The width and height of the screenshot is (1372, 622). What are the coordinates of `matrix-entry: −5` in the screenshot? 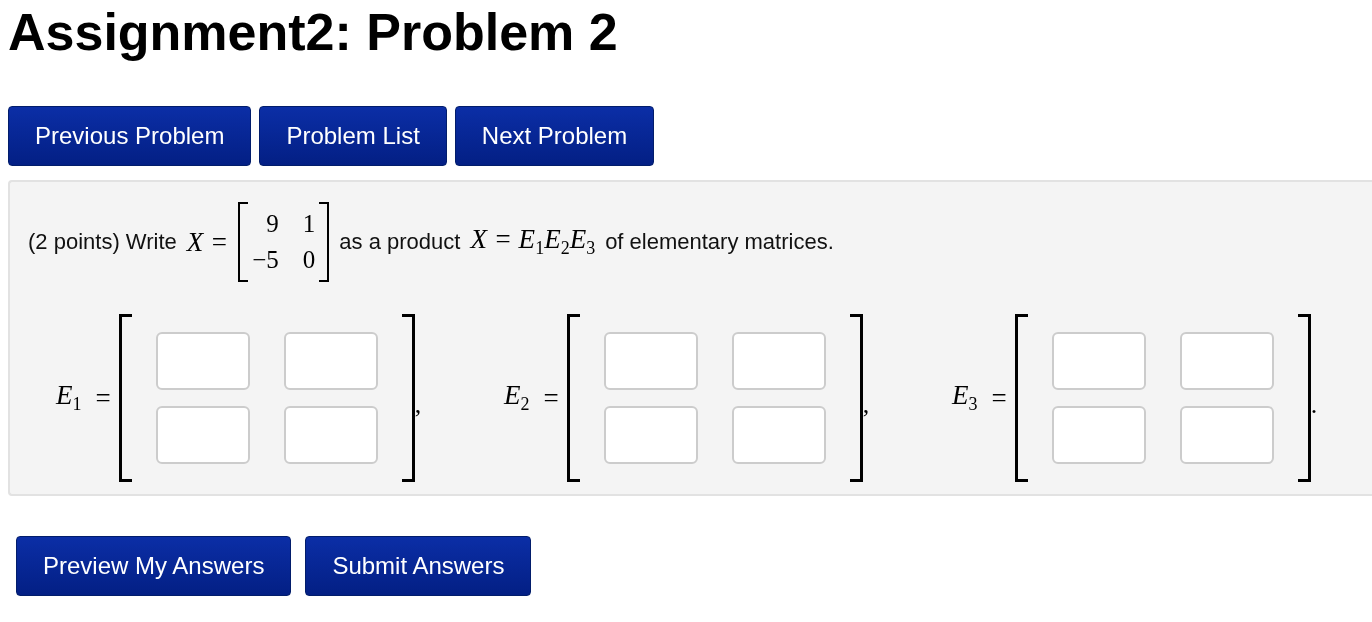 It's located at (265, 260).